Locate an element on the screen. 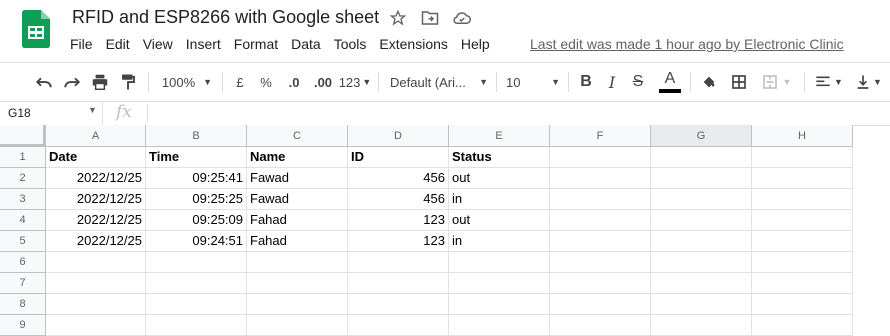  row-header-7: 7 is located at coordinates (23, 283).